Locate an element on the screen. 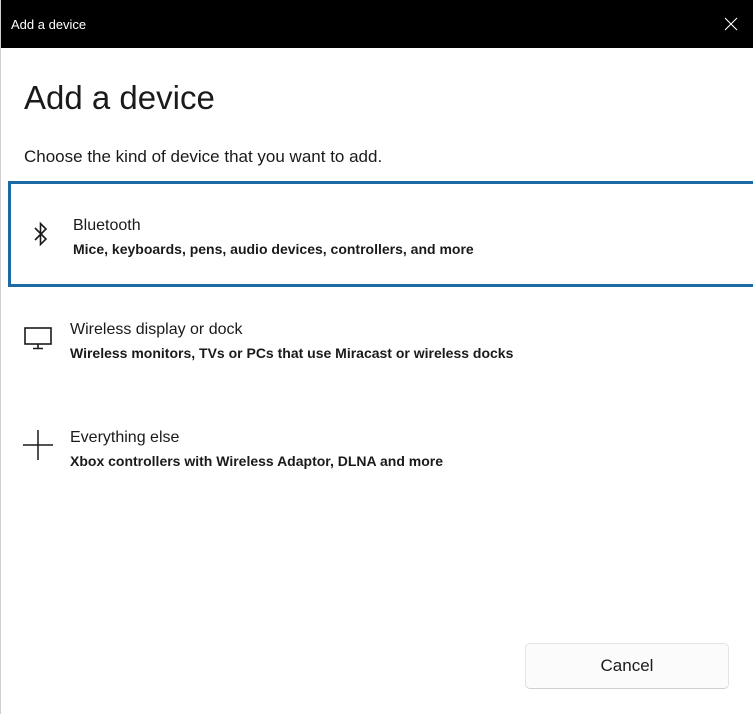  close-button is located at coordinates (730, 24).